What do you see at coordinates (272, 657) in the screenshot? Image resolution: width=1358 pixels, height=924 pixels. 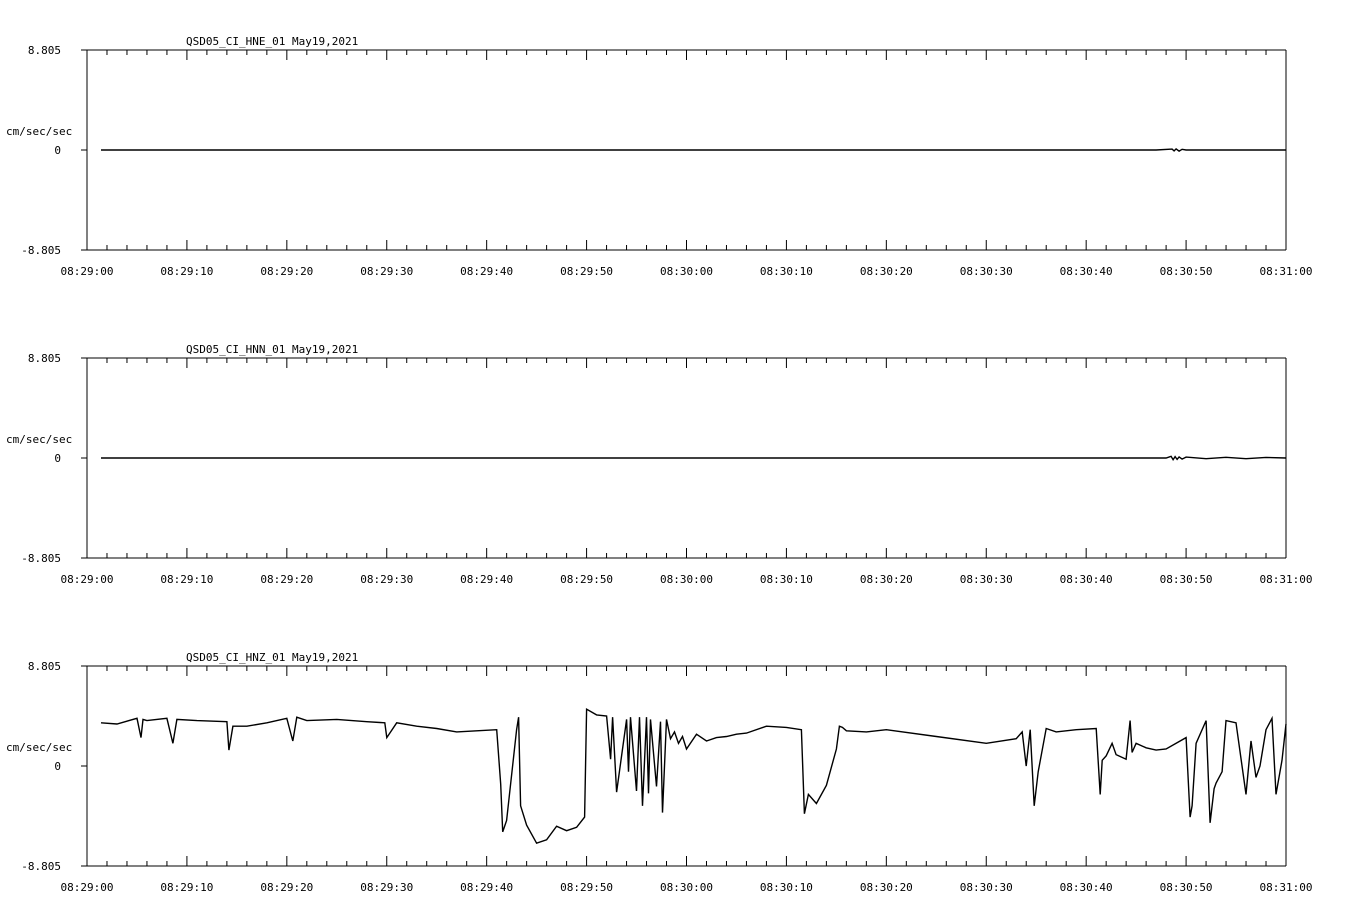 I see `panel-title: QSD05_CI_HNZ_01 May19,2021` at bounding box center [272, 657].